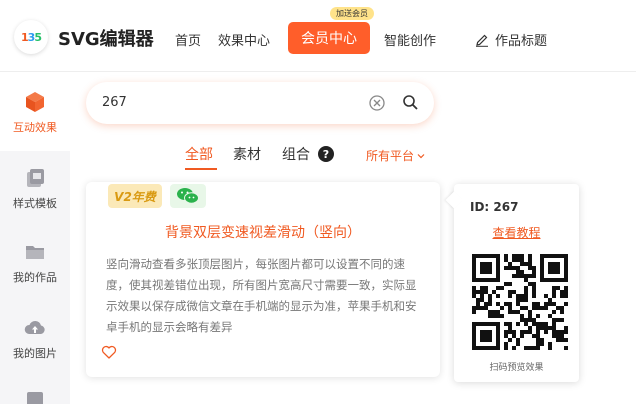 The width and height of the screenshot is (636, 404). What do you see at coordinates (35, 127) in the screenshot?
I see `sidebar-item-label: 互动效果` at bounding box center [35, 127].